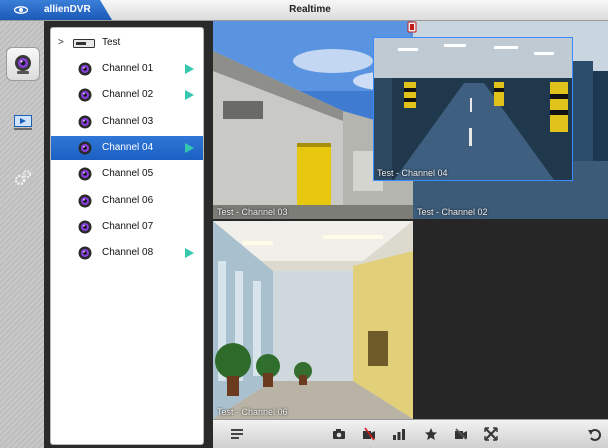 The width and height of the screenshot is (608, 448). I want to click on channel-label: Channel 04, so click(128, 147).